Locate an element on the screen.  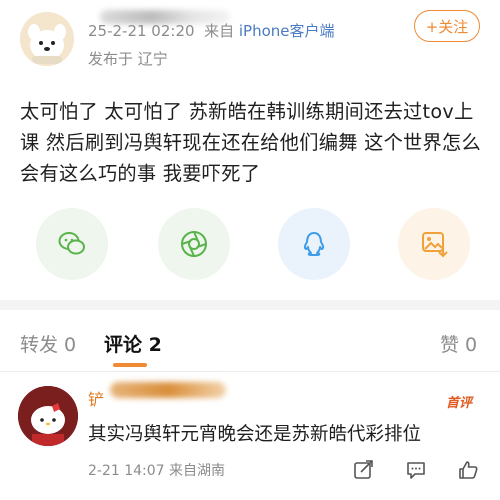
commenter-name-redacted is located at coordinates (168, 390).